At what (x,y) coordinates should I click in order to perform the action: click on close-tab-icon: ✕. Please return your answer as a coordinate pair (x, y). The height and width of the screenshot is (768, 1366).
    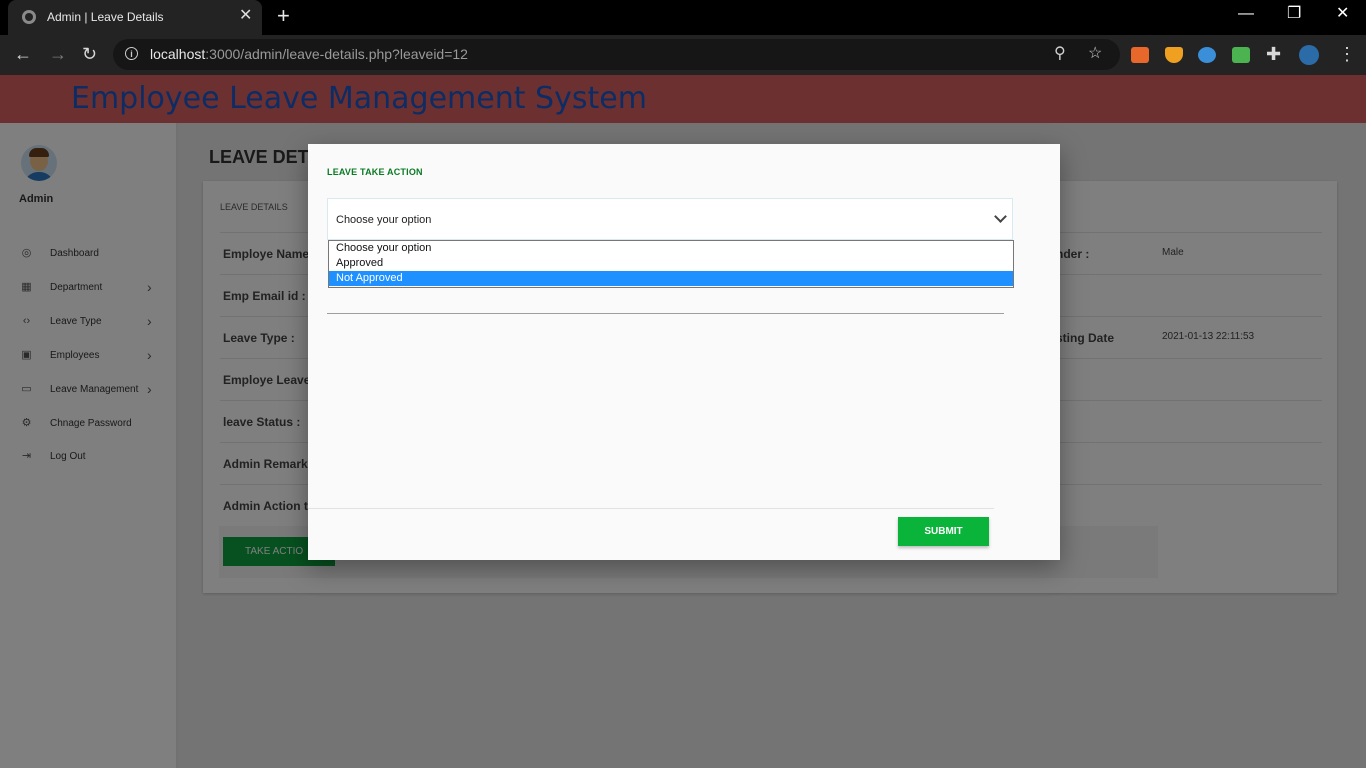
    Looking at the image, I should click on (245, 16).